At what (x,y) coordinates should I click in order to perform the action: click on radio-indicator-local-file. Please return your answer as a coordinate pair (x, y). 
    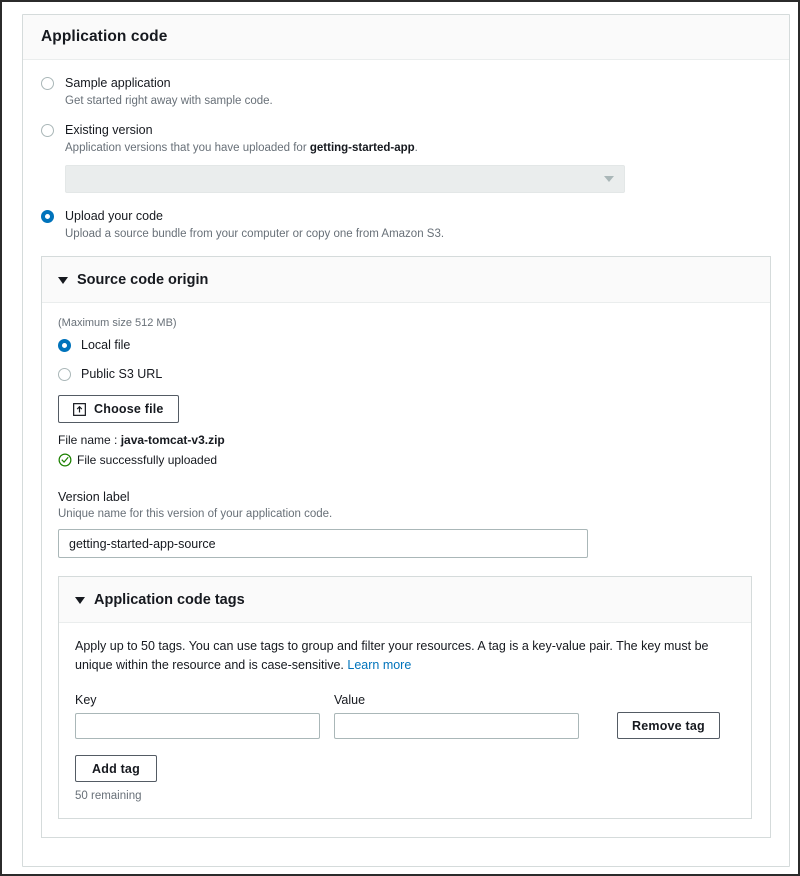
    Looking at the image, I should click on (64, 345).